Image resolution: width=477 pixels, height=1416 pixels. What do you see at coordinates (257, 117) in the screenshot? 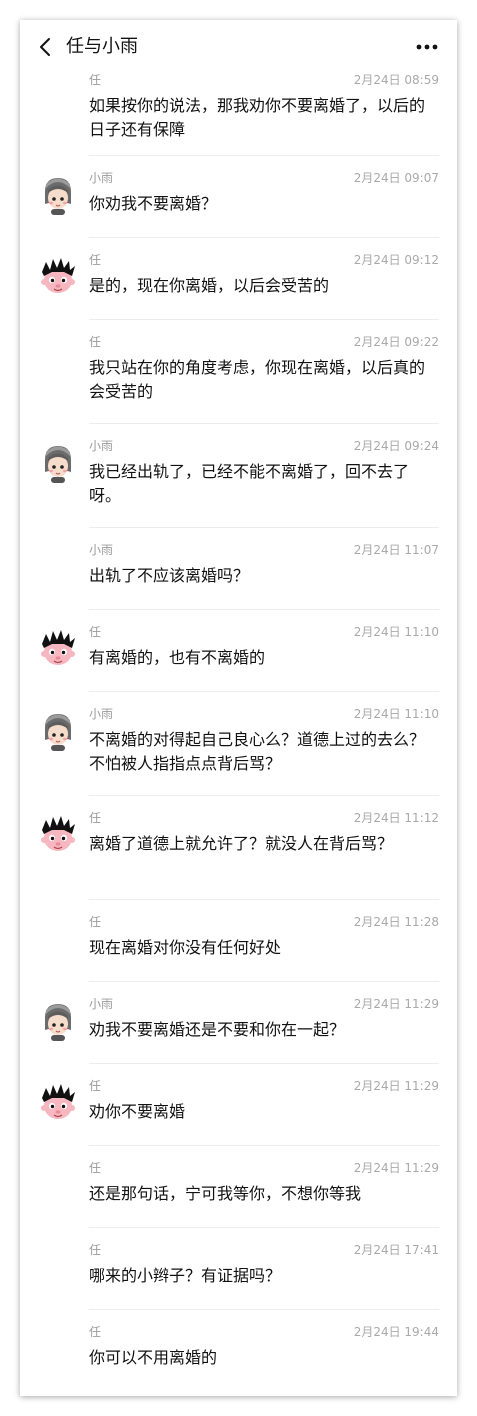
I see `message-text: 如果按你的说法，那我劝你不要离婚了，以后的日子还有保障` at bounding box center [257, 117].